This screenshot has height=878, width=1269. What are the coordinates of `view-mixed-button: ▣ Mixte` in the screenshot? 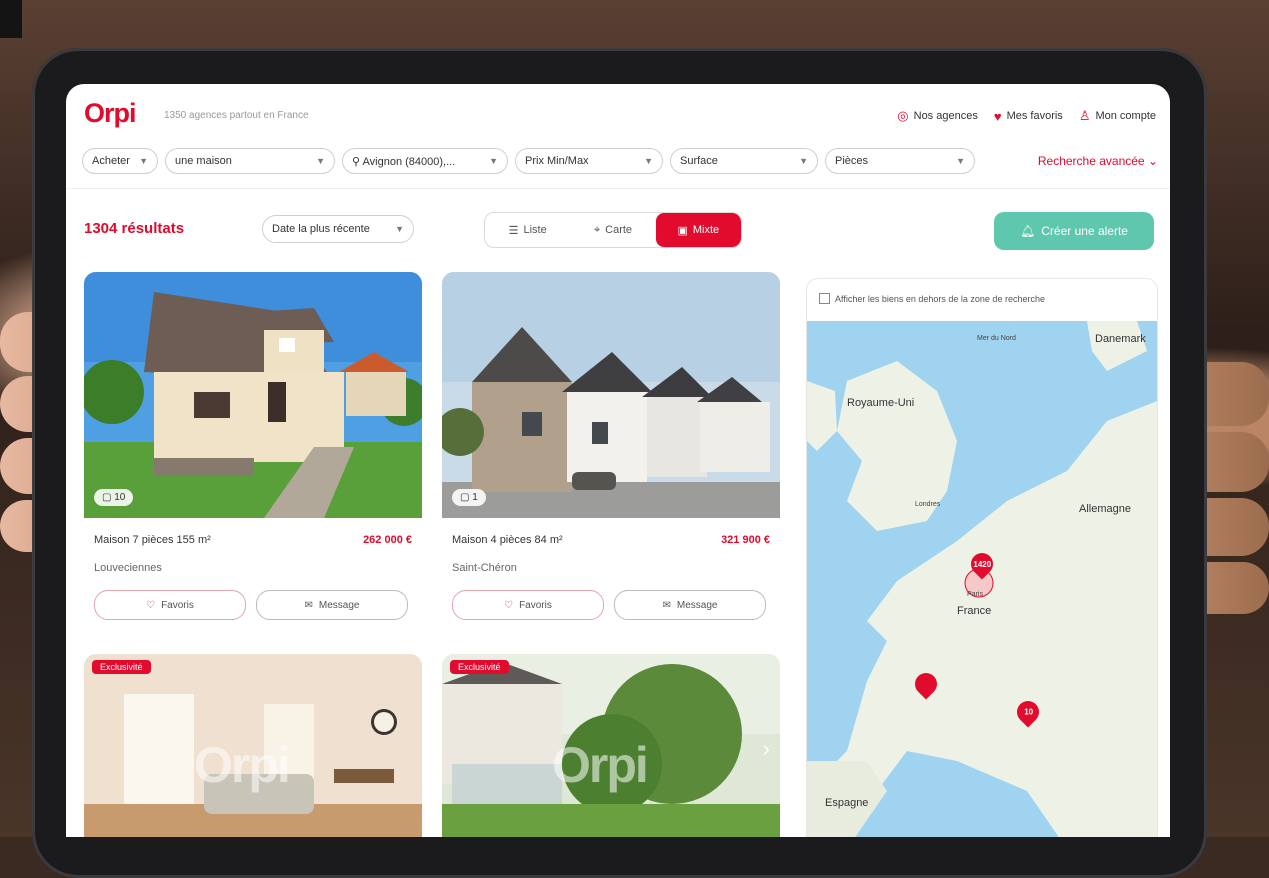 It's located at (698, 230).